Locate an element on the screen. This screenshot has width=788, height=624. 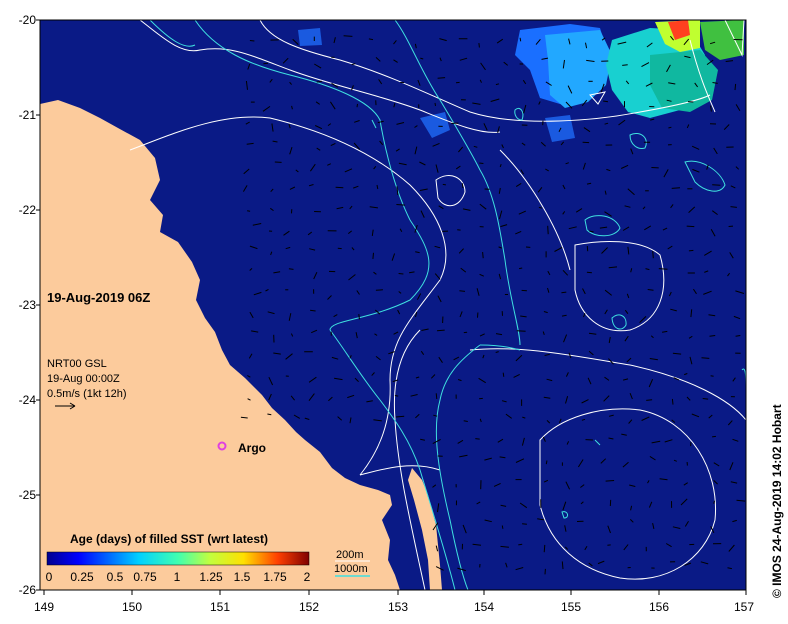
lat-label: -25 is located at coordinates (27, 495).